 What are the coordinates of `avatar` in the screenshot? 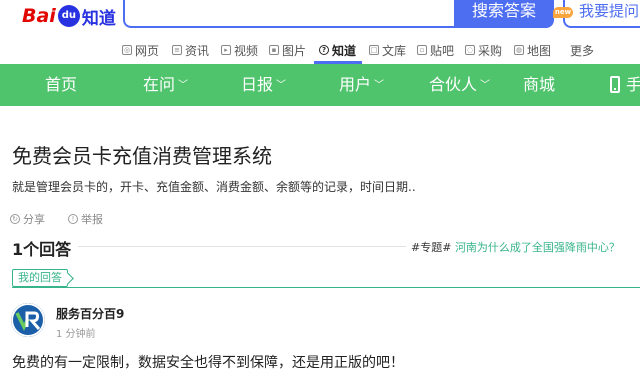 It's located at (28, 320).